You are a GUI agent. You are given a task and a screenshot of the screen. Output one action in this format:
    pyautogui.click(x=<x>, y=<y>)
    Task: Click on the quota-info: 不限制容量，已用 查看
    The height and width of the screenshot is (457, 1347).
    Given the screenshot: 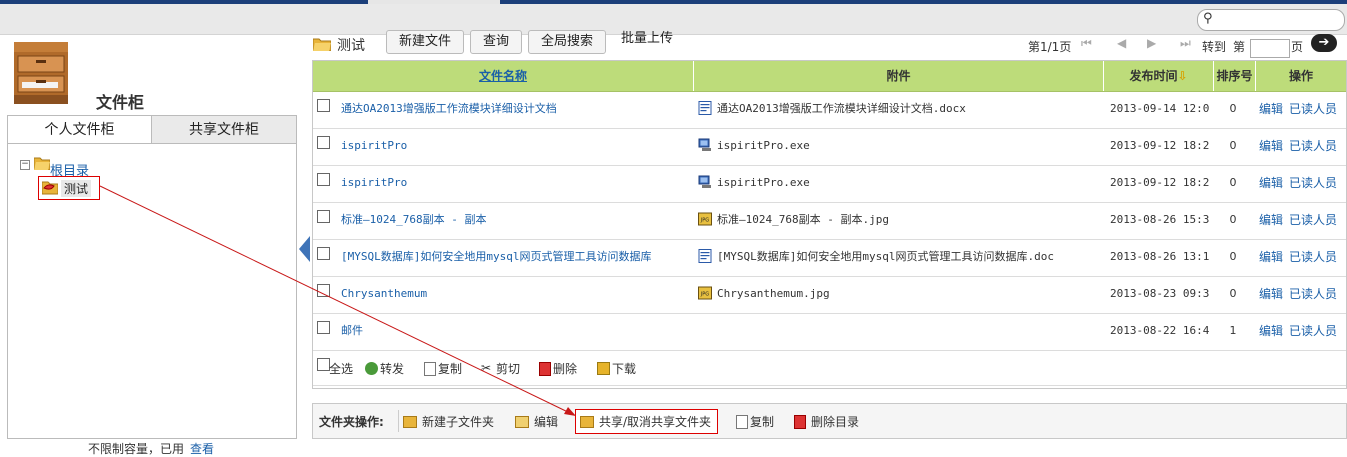 What is the action you would take?
    pyautogui.click(x=151, y=448)
    